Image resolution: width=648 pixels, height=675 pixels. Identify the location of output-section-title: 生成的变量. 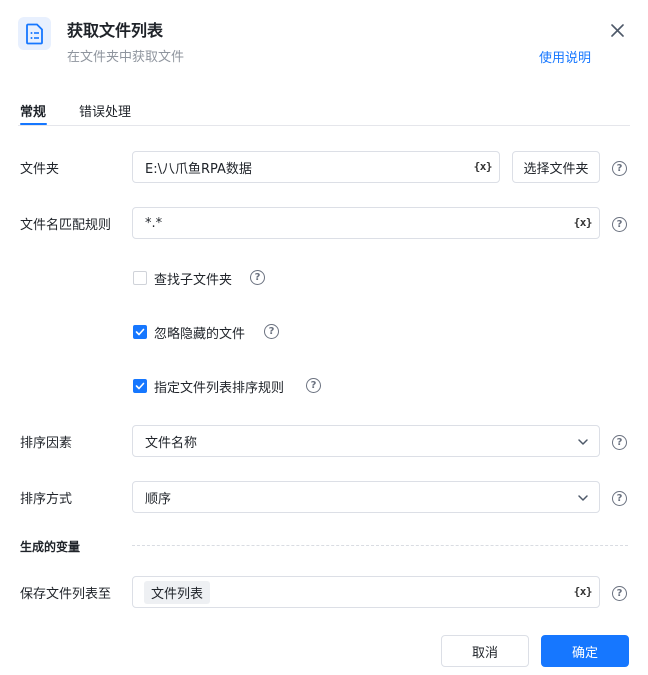
(50, 547).